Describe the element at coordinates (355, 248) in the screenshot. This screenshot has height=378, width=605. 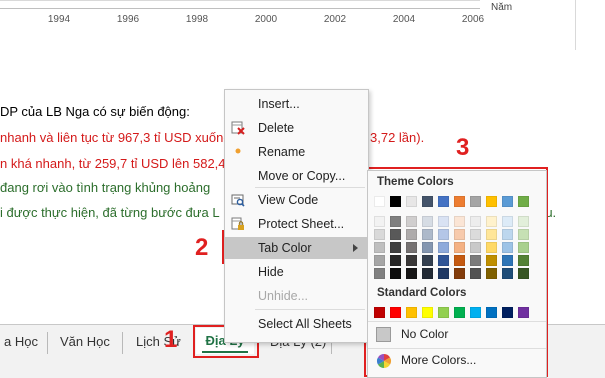
I see `submenu-arrow-icon` at that location.